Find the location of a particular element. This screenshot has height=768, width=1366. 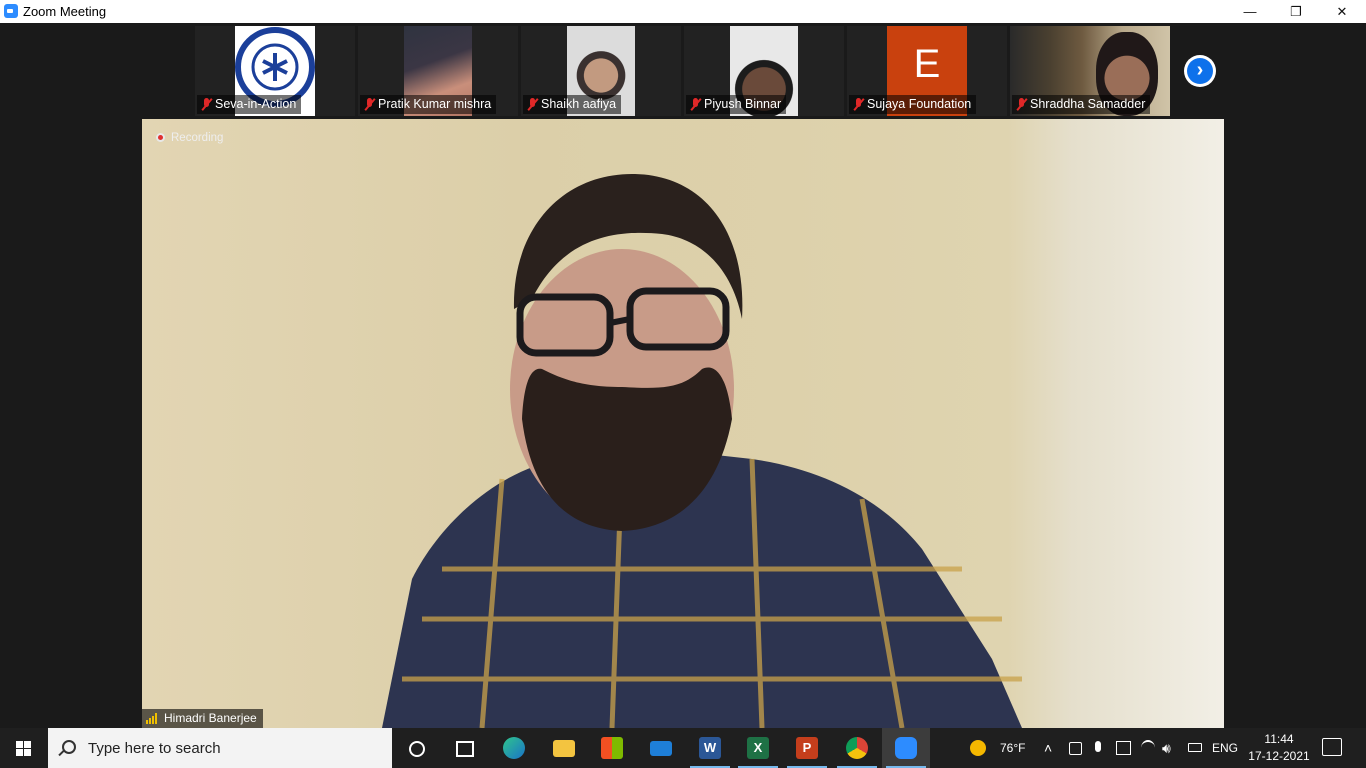

clock-time: 11:44 is located at coordinates (1279, 739).